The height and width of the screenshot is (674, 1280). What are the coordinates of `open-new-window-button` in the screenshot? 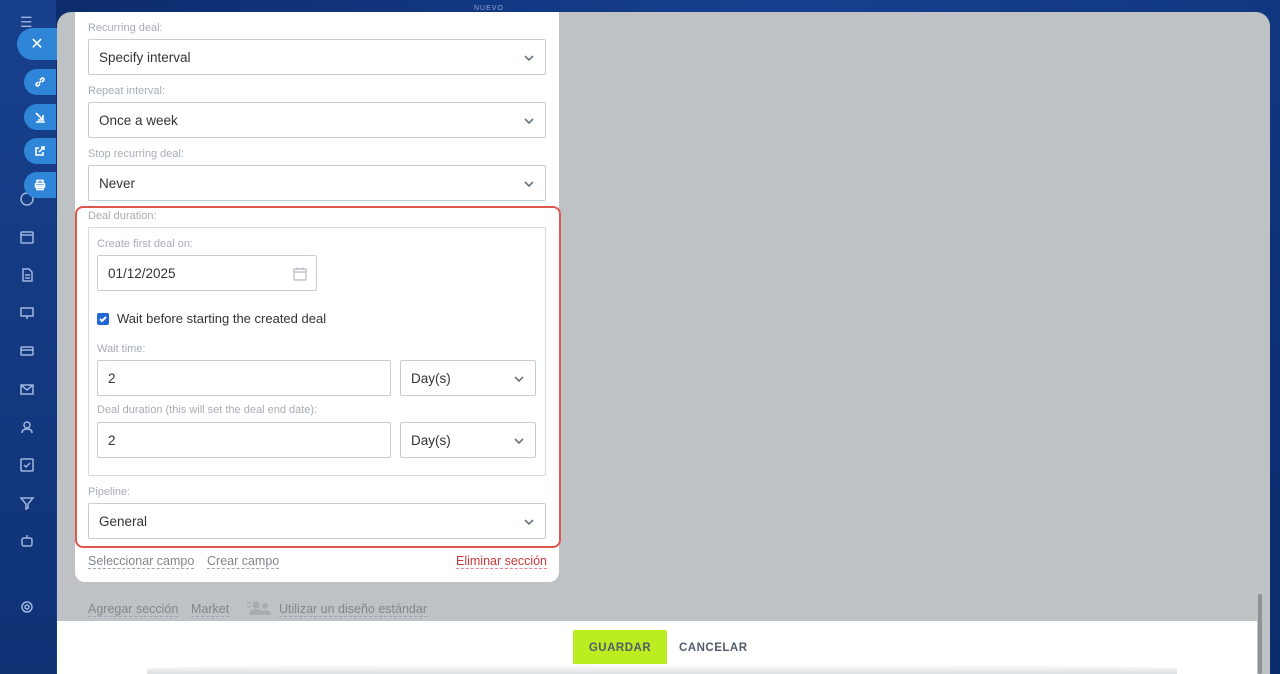 It's located at (40, 151).